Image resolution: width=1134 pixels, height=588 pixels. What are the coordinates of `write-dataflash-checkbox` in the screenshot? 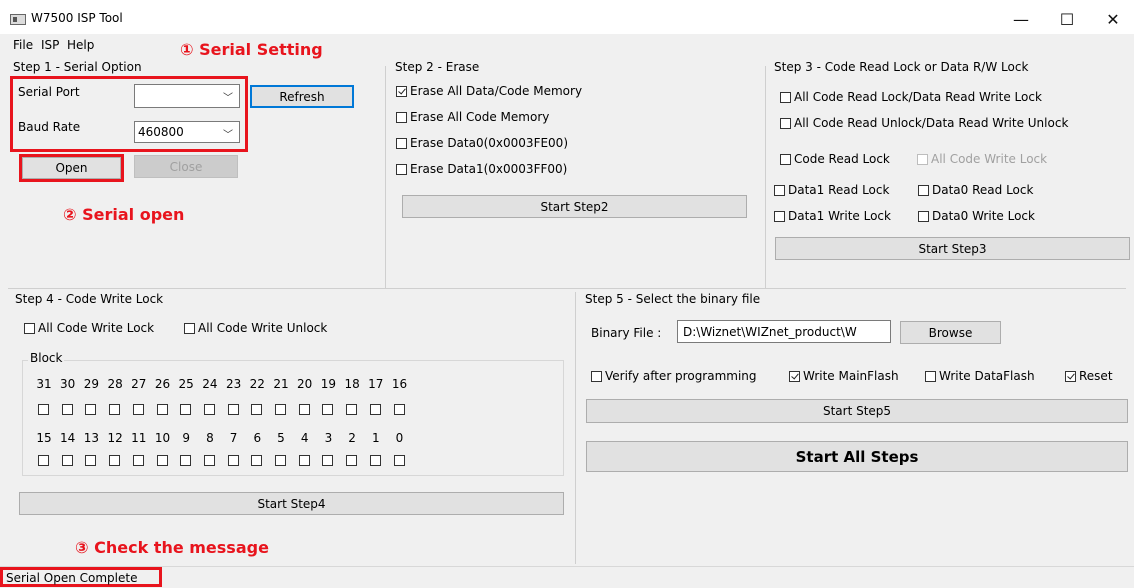 It's located at (930, 376).